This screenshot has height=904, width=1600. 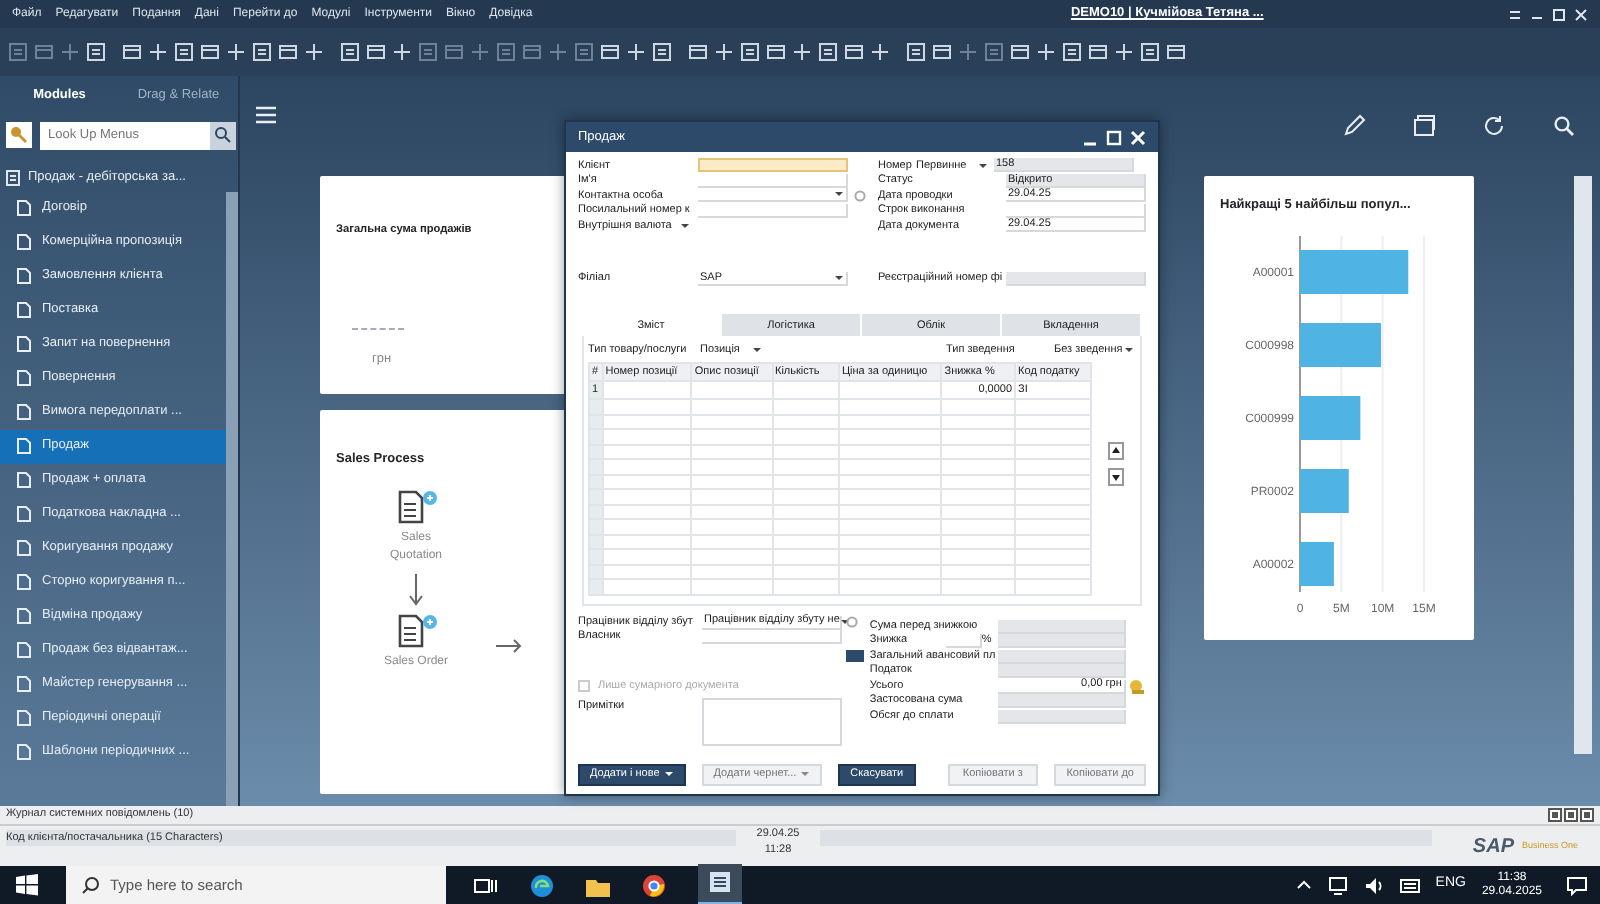 What do you see at coordinates (1424, 126) in the screenshot?
I see `windows-icon` at bounding box center [1424, 126].